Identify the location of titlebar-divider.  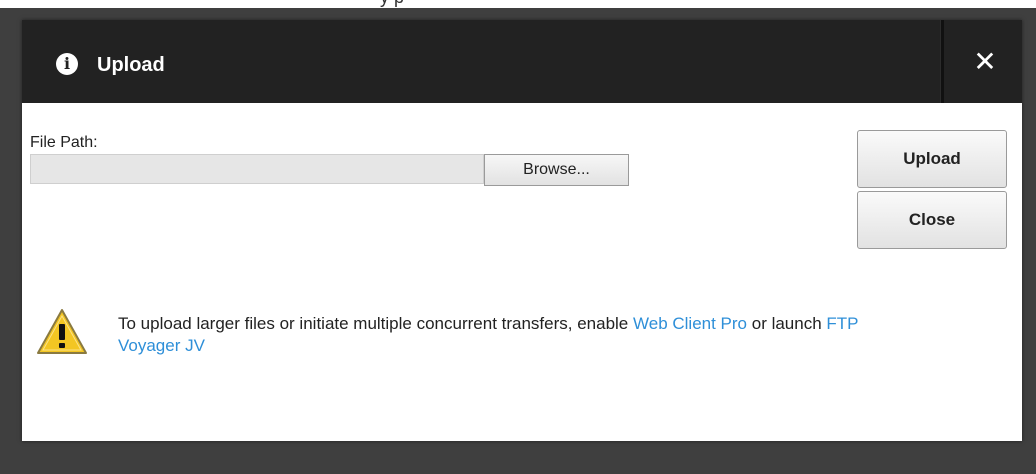
(942, 61).